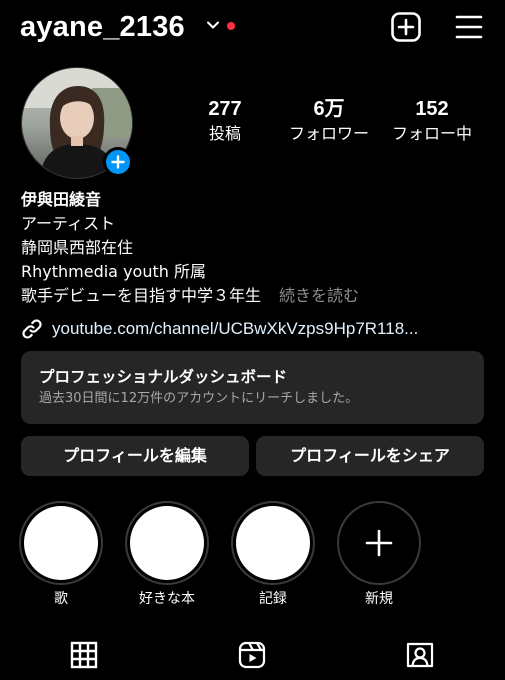 The width and height of the screenshot is (505, 680). What do you see at coordinates (328, 133) in the screenshot?
I see `stat-followers-label: フォロワー` at bounding box center [328, 133].